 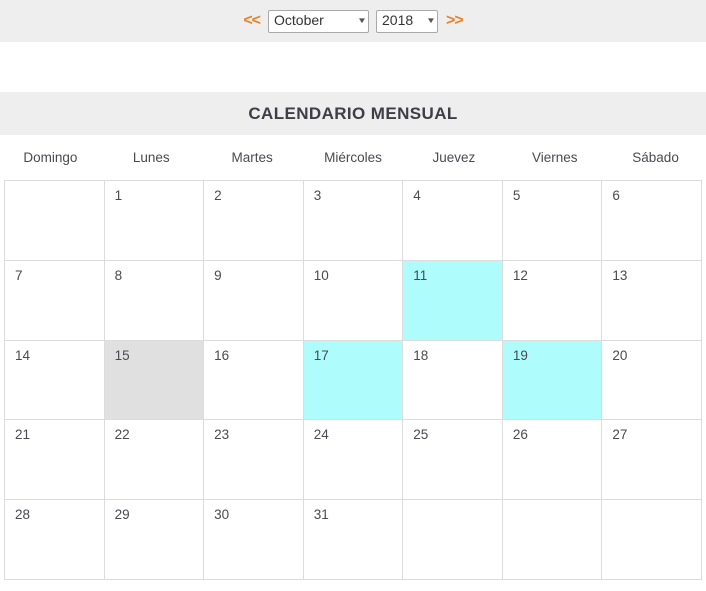 I want to click on weekday-header-1: Lunes, so click(x=151, y=157).